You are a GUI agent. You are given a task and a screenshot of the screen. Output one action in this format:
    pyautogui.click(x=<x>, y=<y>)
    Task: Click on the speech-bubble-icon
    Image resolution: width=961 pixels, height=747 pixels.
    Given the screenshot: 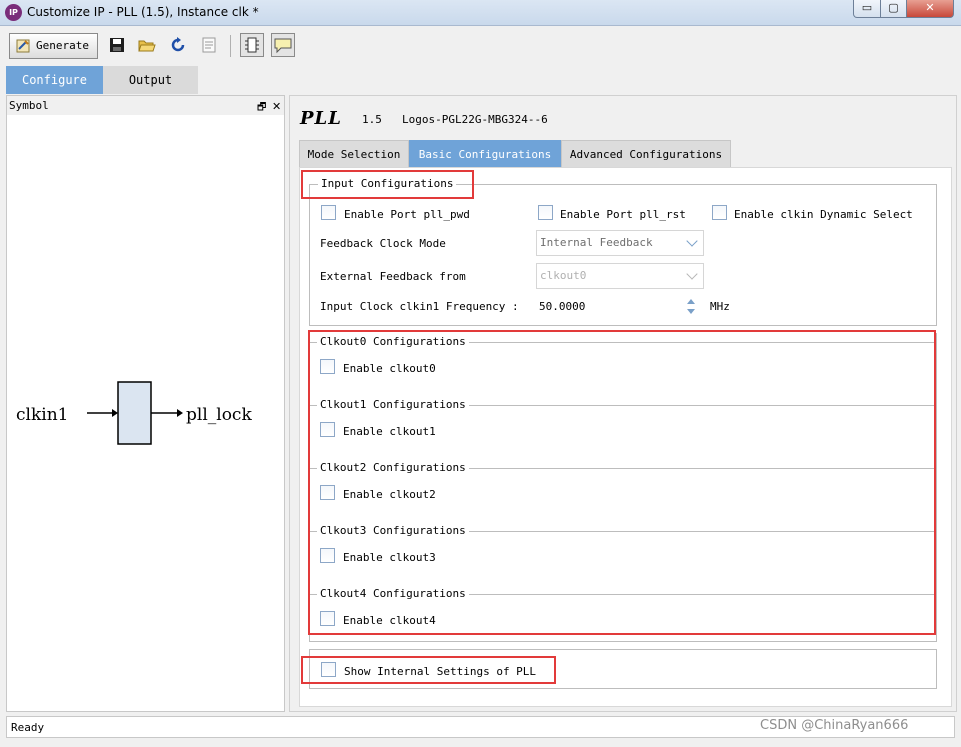 What is the action you would take?
    pyautogui.click(x=283, y=46)
    